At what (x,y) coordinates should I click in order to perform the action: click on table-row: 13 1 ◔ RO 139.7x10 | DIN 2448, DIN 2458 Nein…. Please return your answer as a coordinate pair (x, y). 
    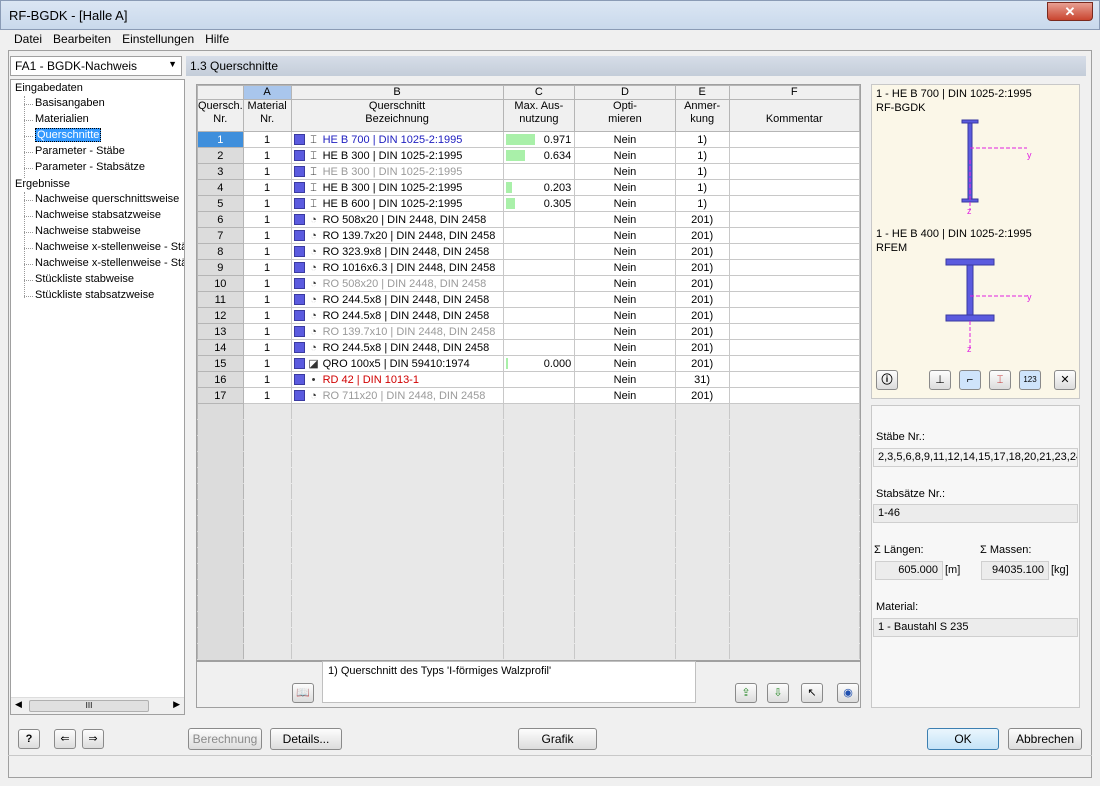
    Looking at the image, I should click on (528, 331).